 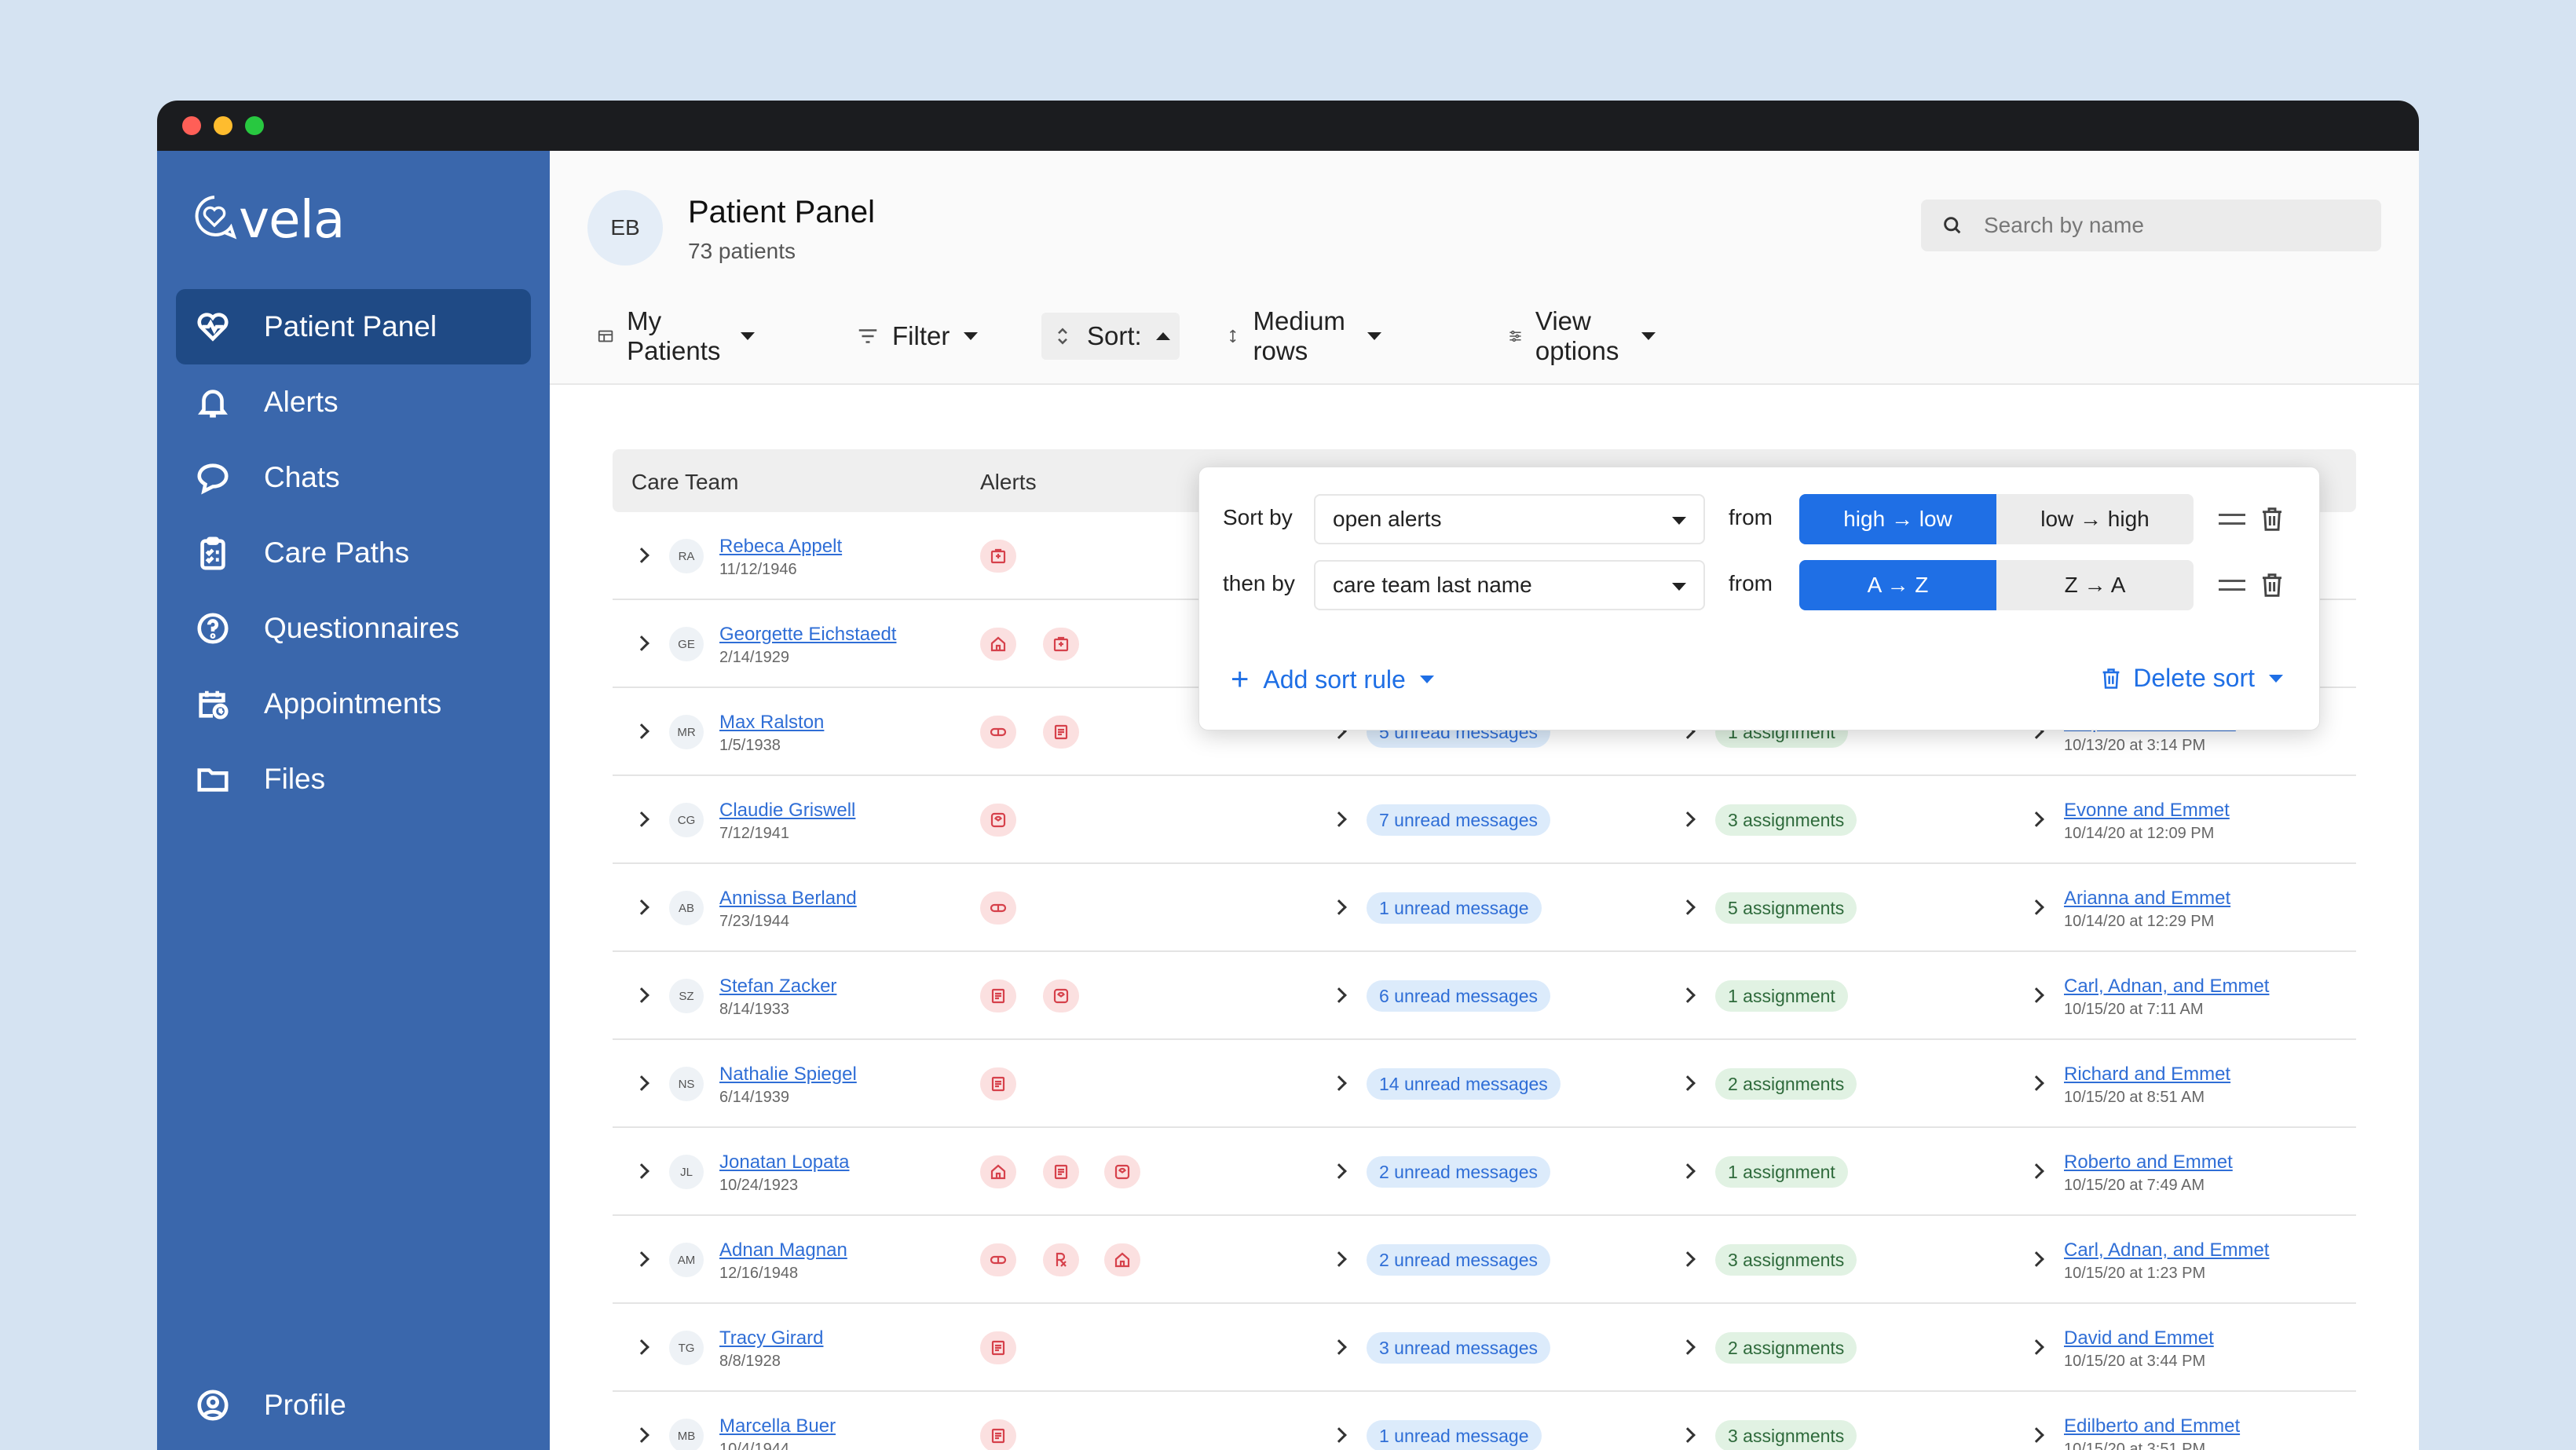 What do you see at coordinates (2095, 519) in the screenshot?
I see `sort-direction-low-high: low → high` at bounding box center [2095, 519].